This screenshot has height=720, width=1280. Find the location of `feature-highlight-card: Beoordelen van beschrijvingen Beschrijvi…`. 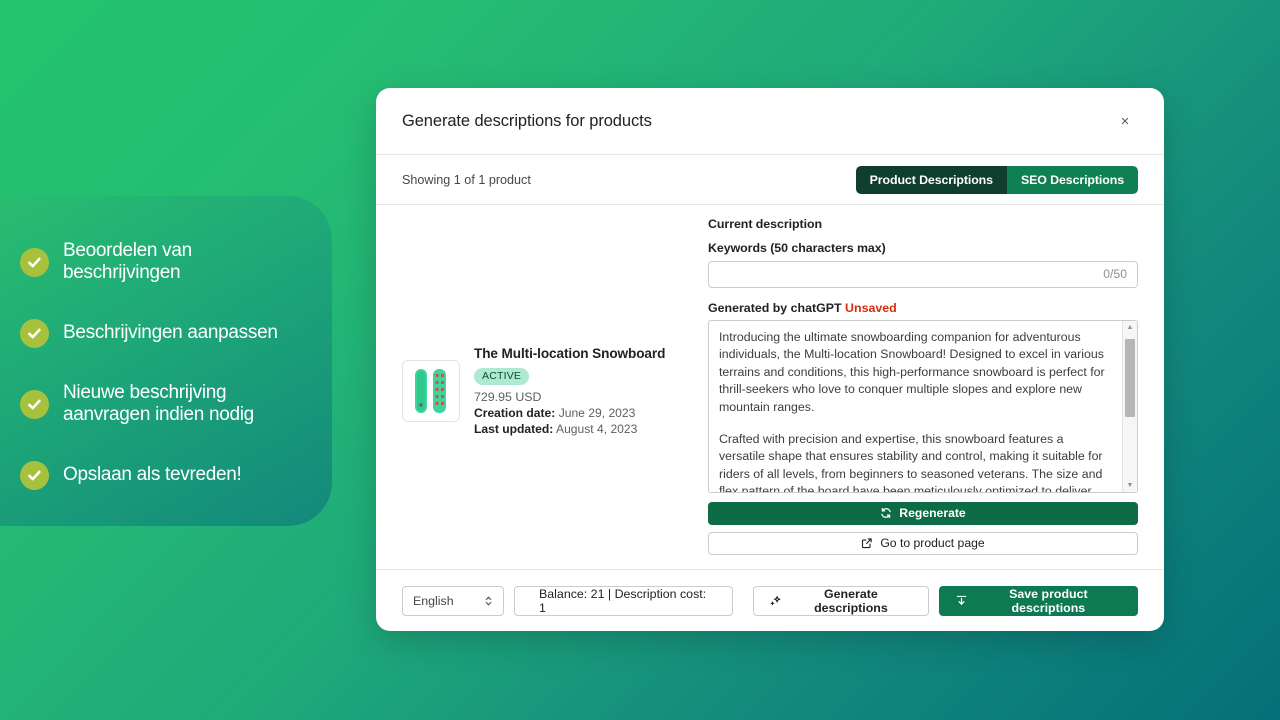

feature-highlight-card: Beoordelen van beschrijvingen Beschrijvi… is located at coordinates (166, 361).